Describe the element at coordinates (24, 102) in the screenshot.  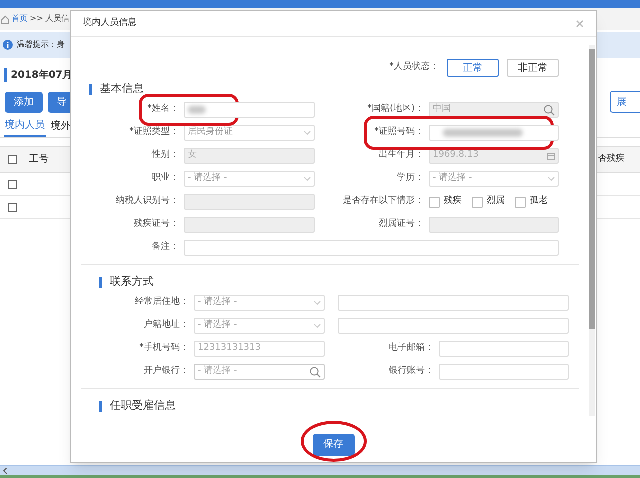
I see `toolbar-button: 添加` at that location.